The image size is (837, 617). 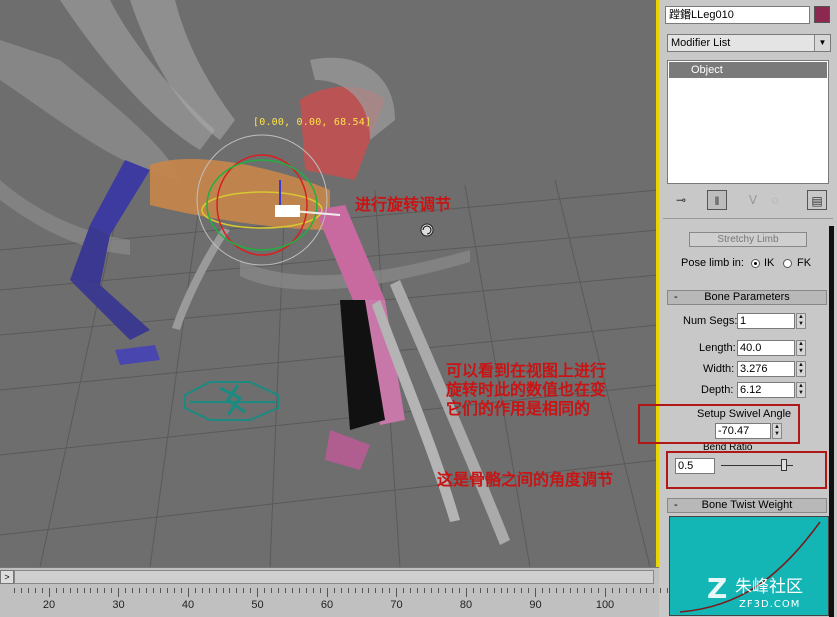 What do you see at coordinates (801, 348) in the screenshot?
I see `length-spinner: ▲ ▼` at bounding box center [801, 348].